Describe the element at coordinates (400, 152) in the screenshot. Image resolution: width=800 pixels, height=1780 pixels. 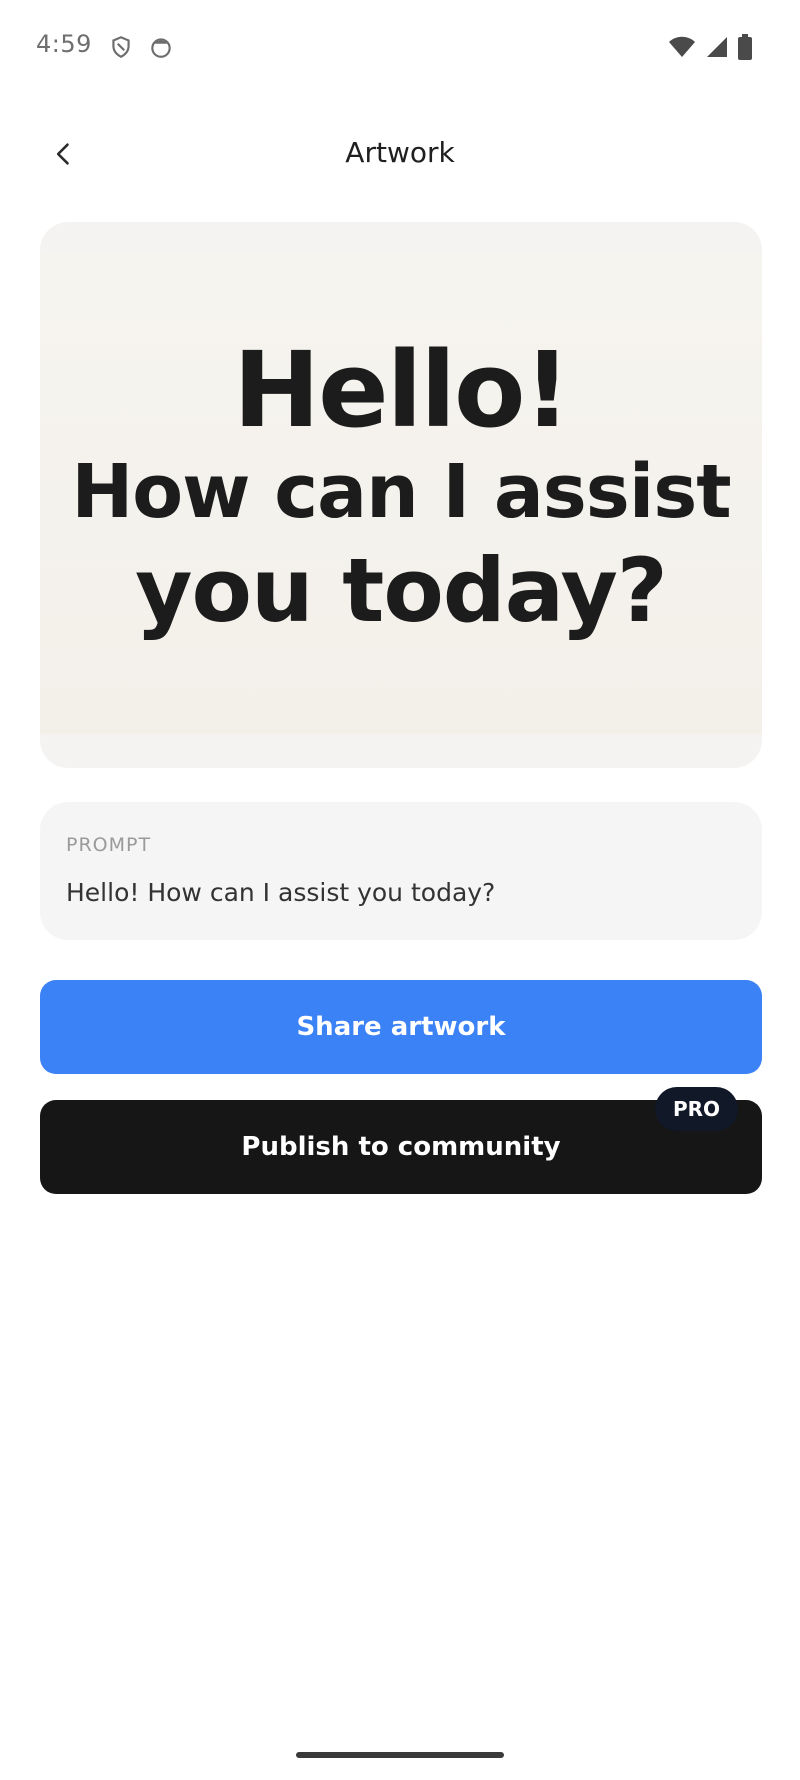
I see `page-title: Artwork` at that location.